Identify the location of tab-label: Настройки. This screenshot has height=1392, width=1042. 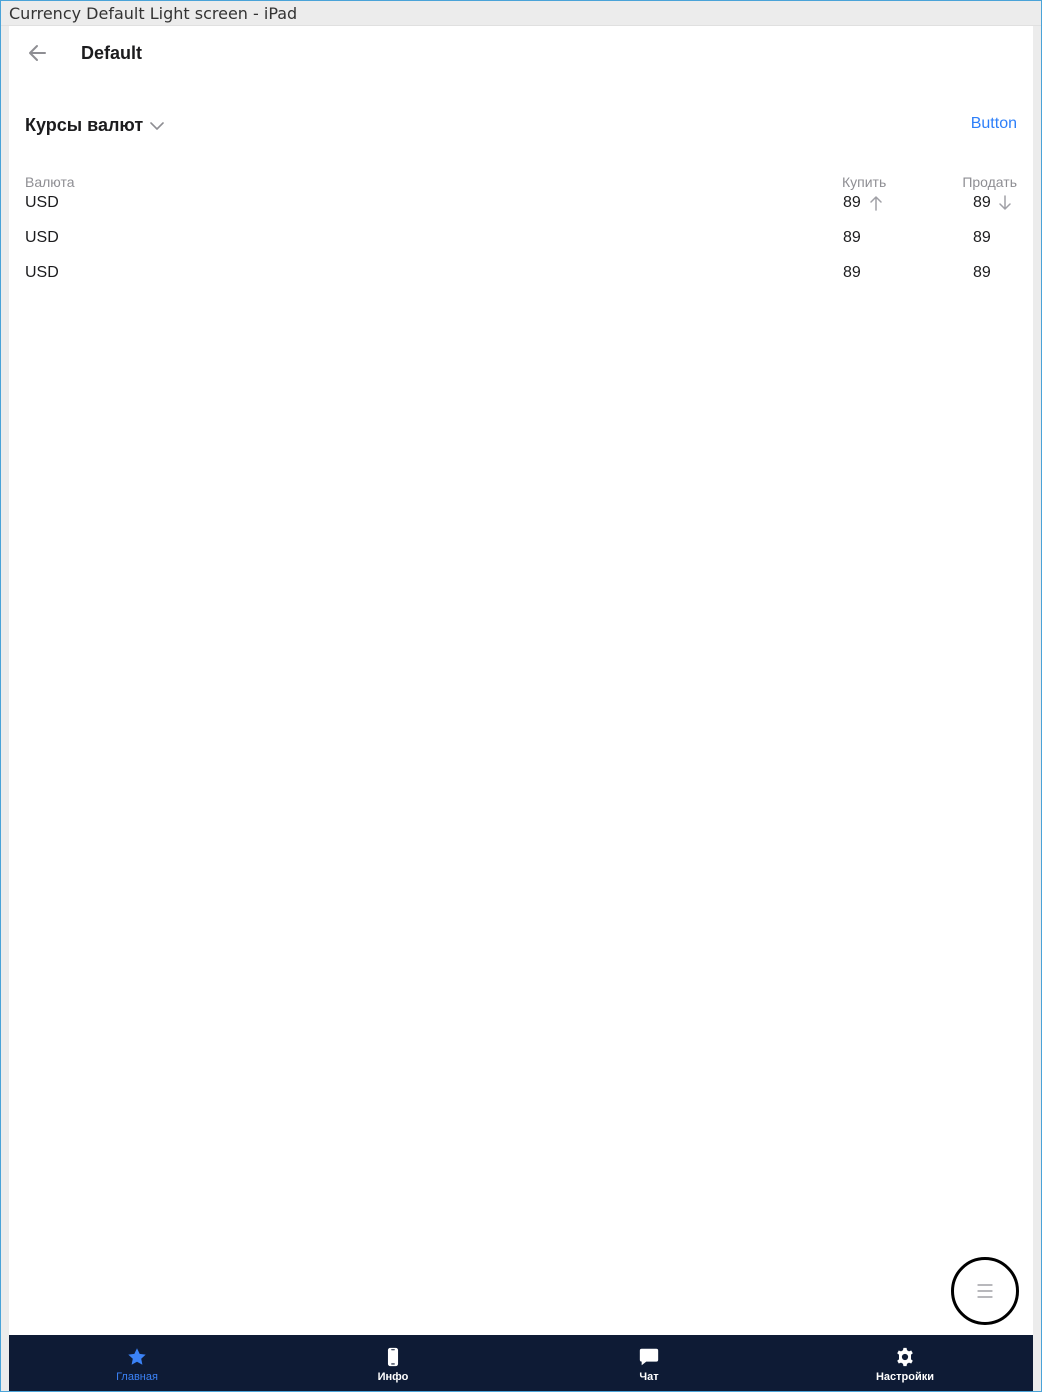
(905, 1377).